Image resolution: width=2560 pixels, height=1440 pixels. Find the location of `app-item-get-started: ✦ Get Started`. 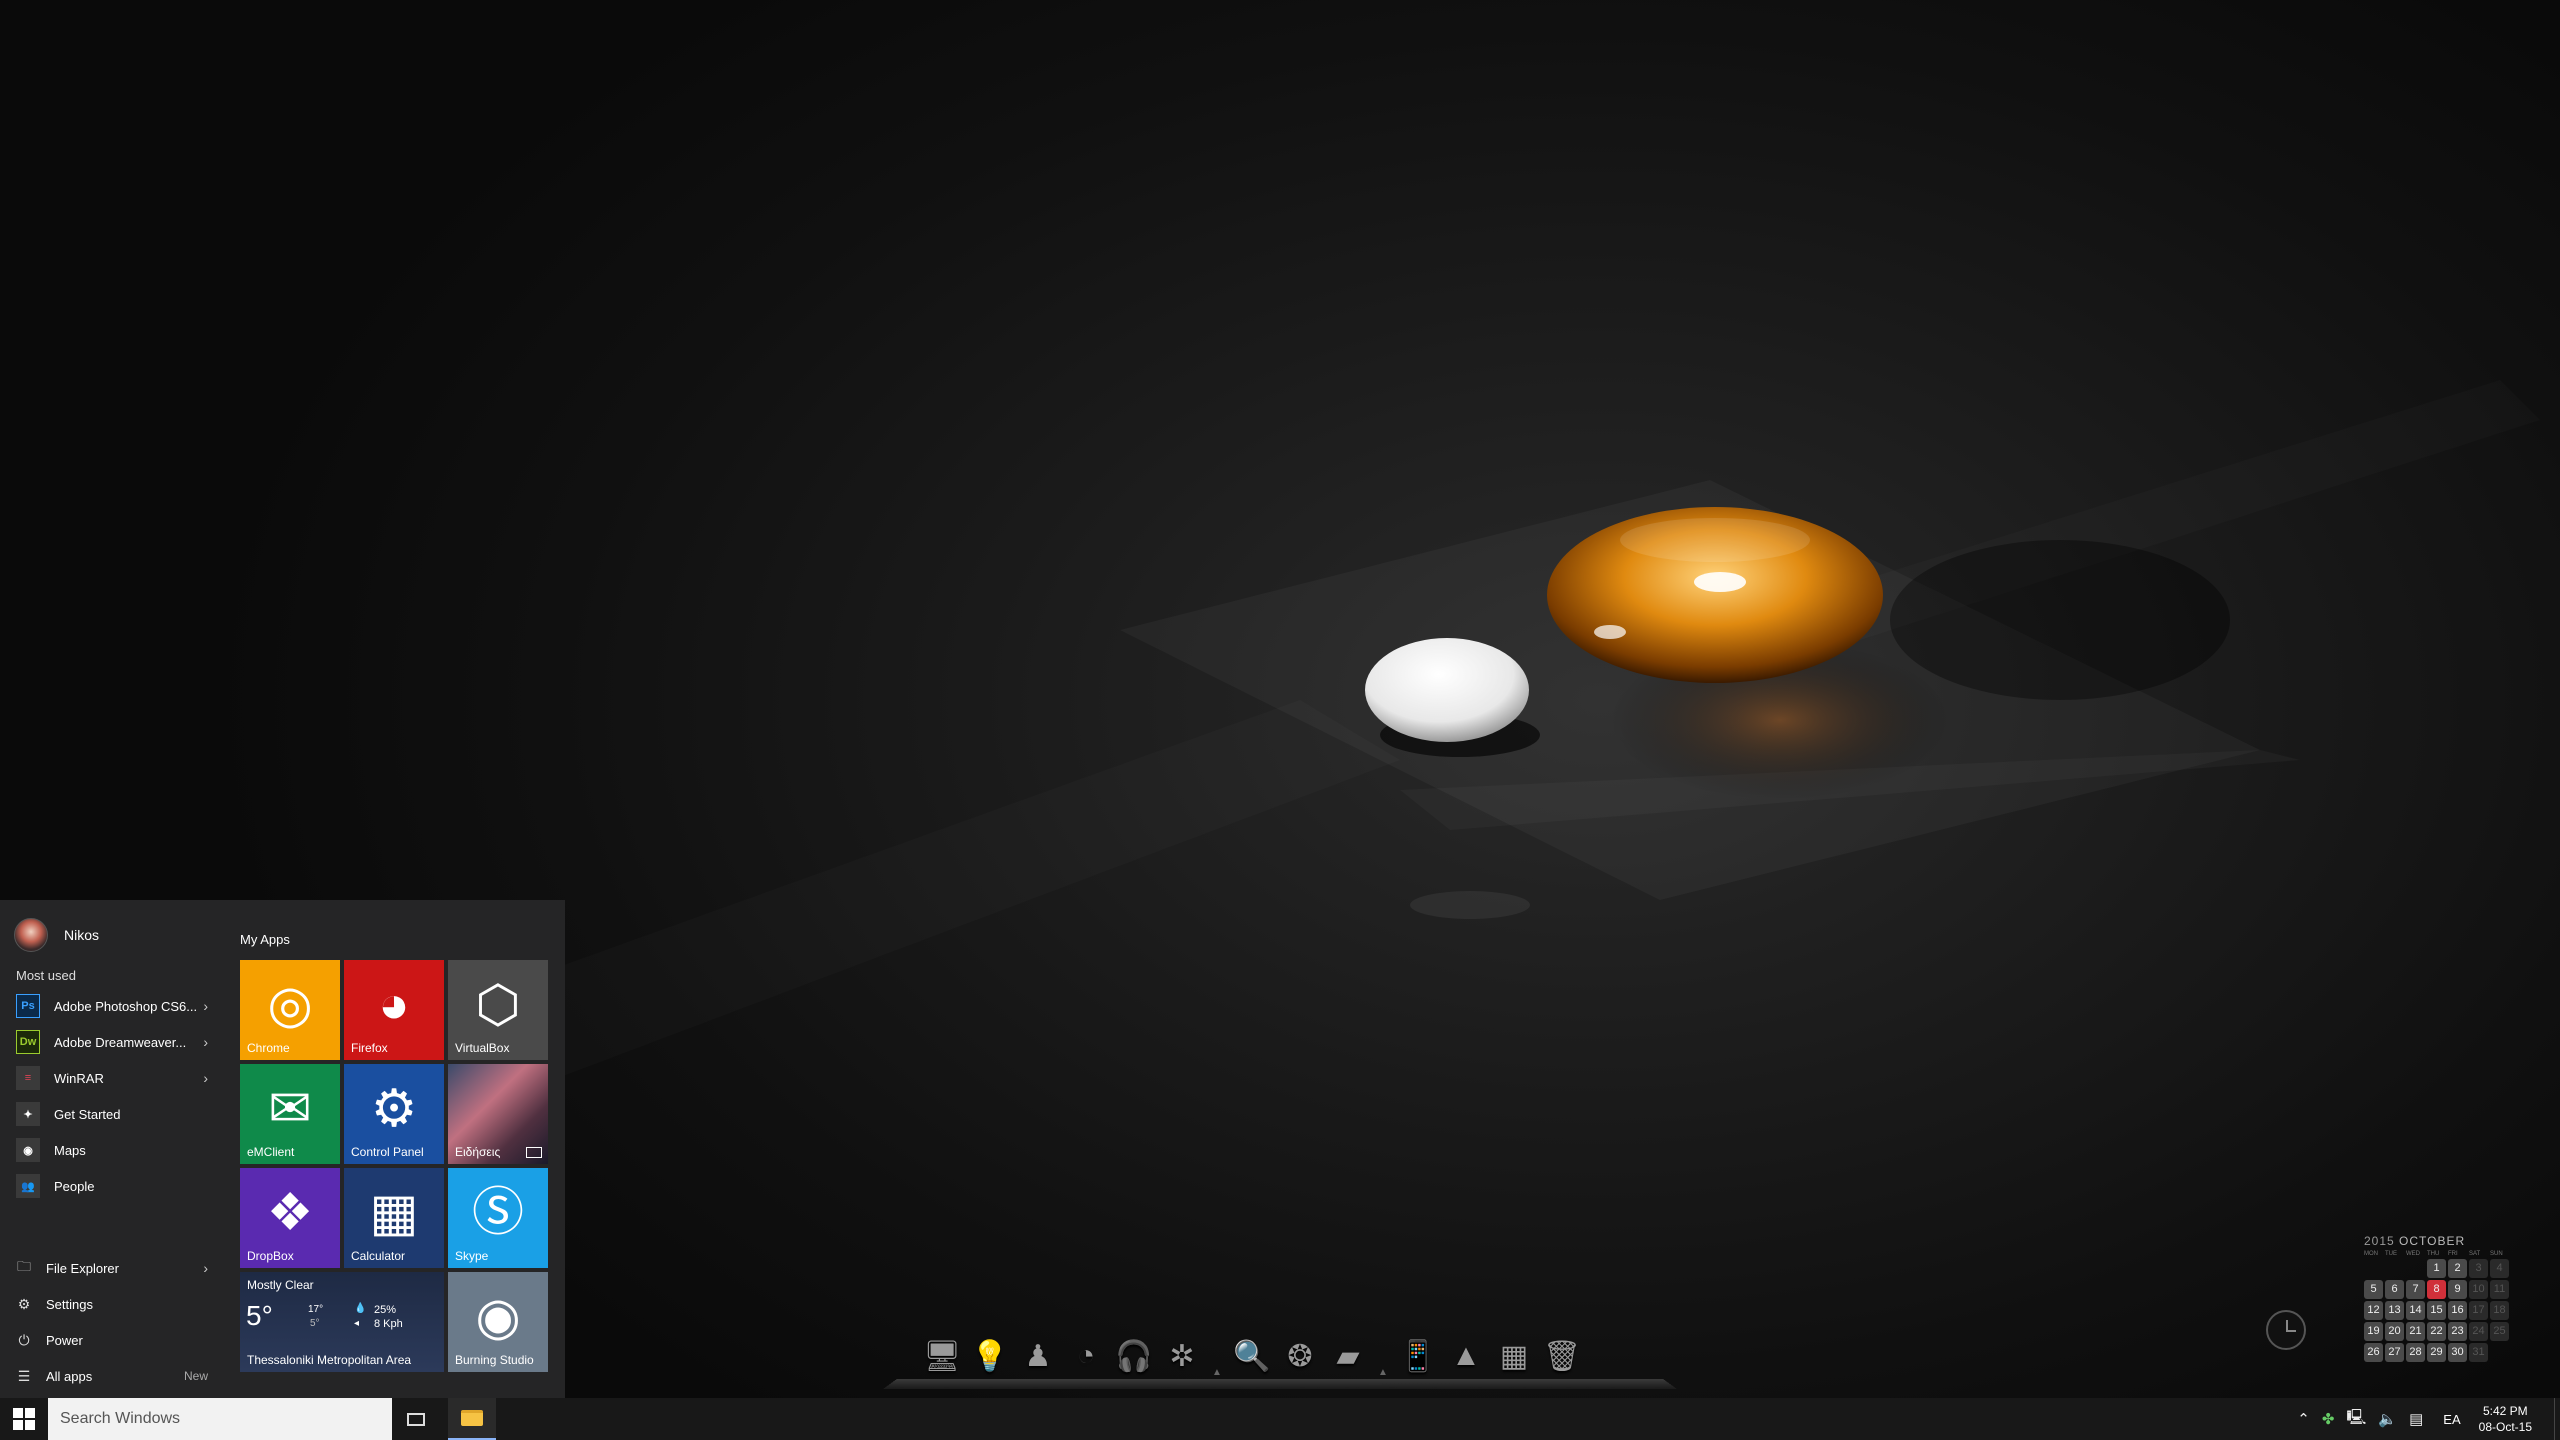

app-item-get-started: ✦ Get Started is located at coordinates (110, 1114).